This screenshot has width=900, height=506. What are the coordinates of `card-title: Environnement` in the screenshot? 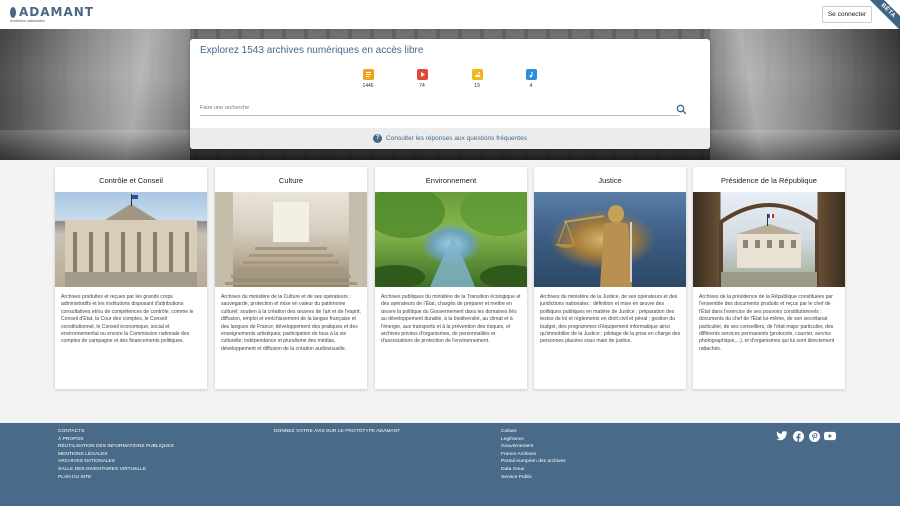 It's located at (451, 180).